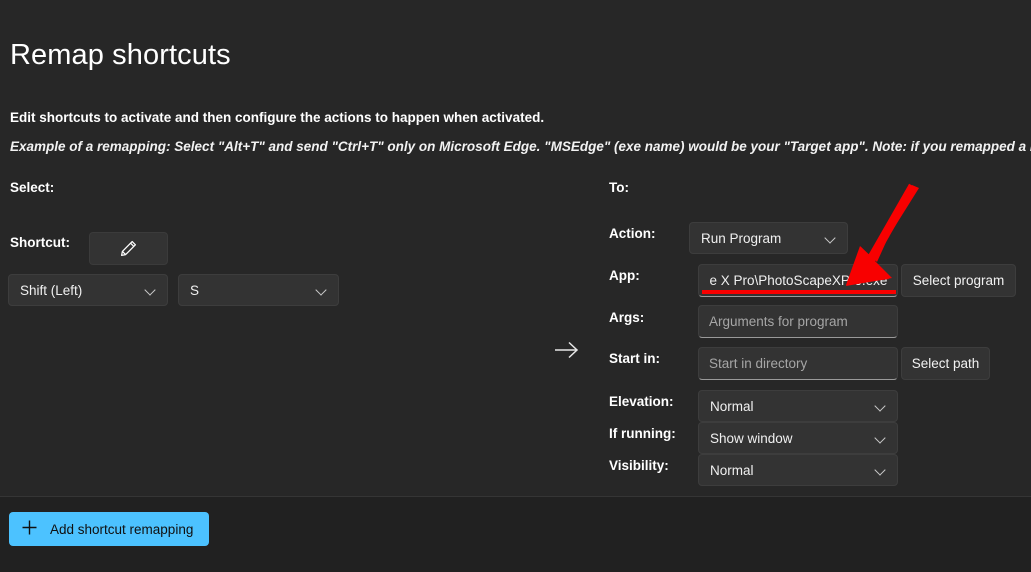  I want to click on page-title: Remap shortcuts, so click(120, 55).